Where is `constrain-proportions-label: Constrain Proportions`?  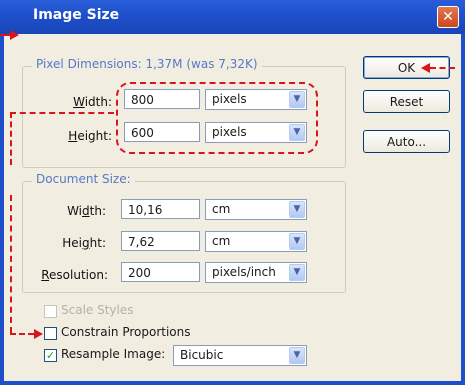 constrain-proportions-label: Constrain Proportions is located at coordinates (126, 332).